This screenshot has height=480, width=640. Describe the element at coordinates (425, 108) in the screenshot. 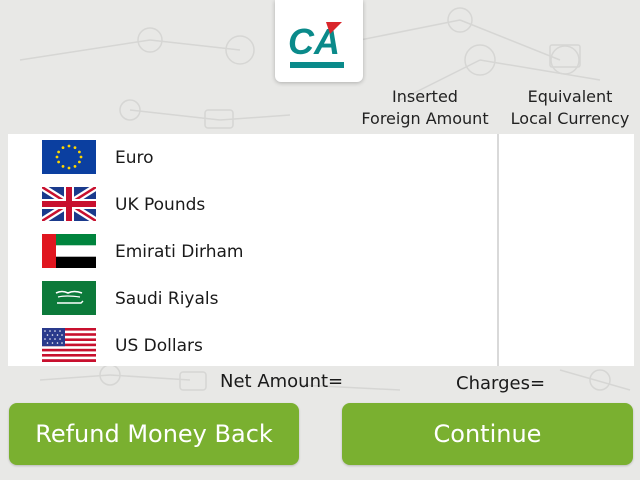

I see `inserted-amount-heading: Inserted Foreign Amount` at that location.